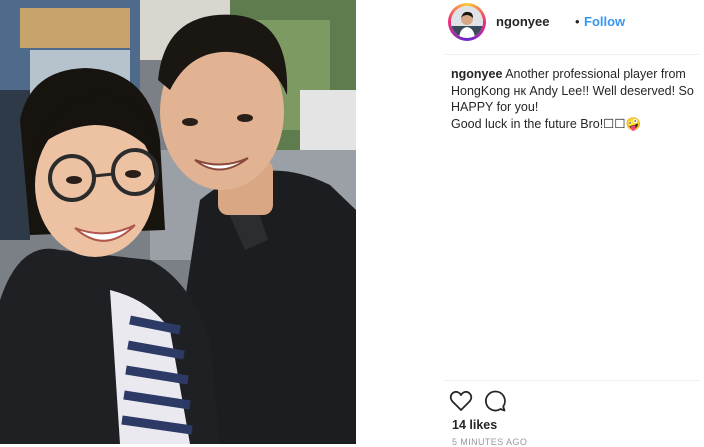  What do you see at coordinates (572, 90) in the screenshot?
I see `caption-text-line2: HongKong нк Andy Lee!! Well deserved! So` at bounding box center [572, 90].